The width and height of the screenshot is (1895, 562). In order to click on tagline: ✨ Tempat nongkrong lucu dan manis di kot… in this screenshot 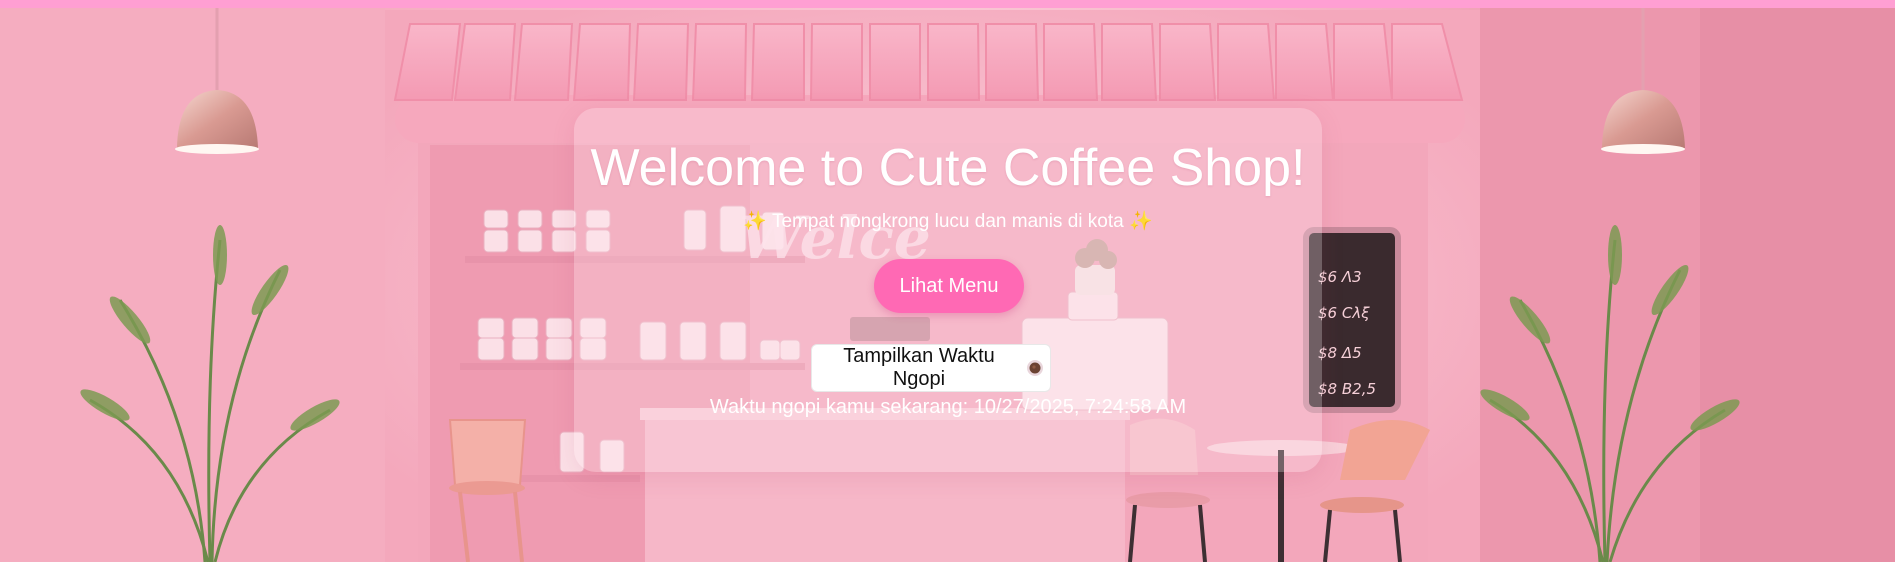, I will do `click(948, 222)`.